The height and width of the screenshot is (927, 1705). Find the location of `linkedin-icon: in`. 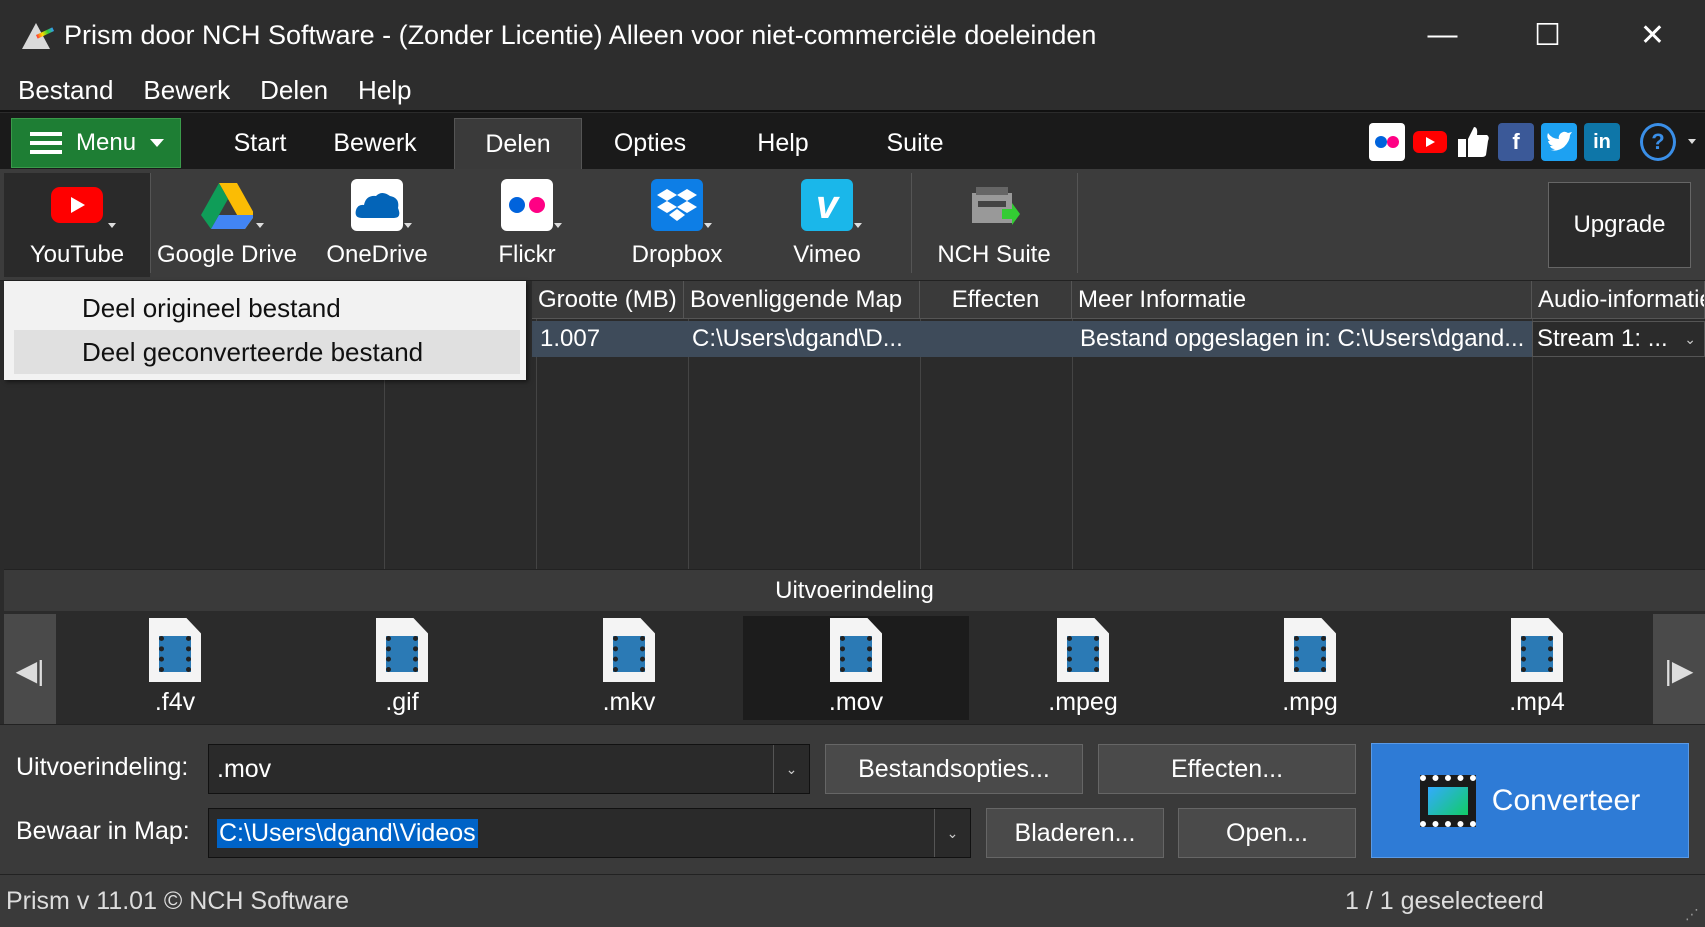

linkedin-icon: in is located at coordinates (1602, 142).